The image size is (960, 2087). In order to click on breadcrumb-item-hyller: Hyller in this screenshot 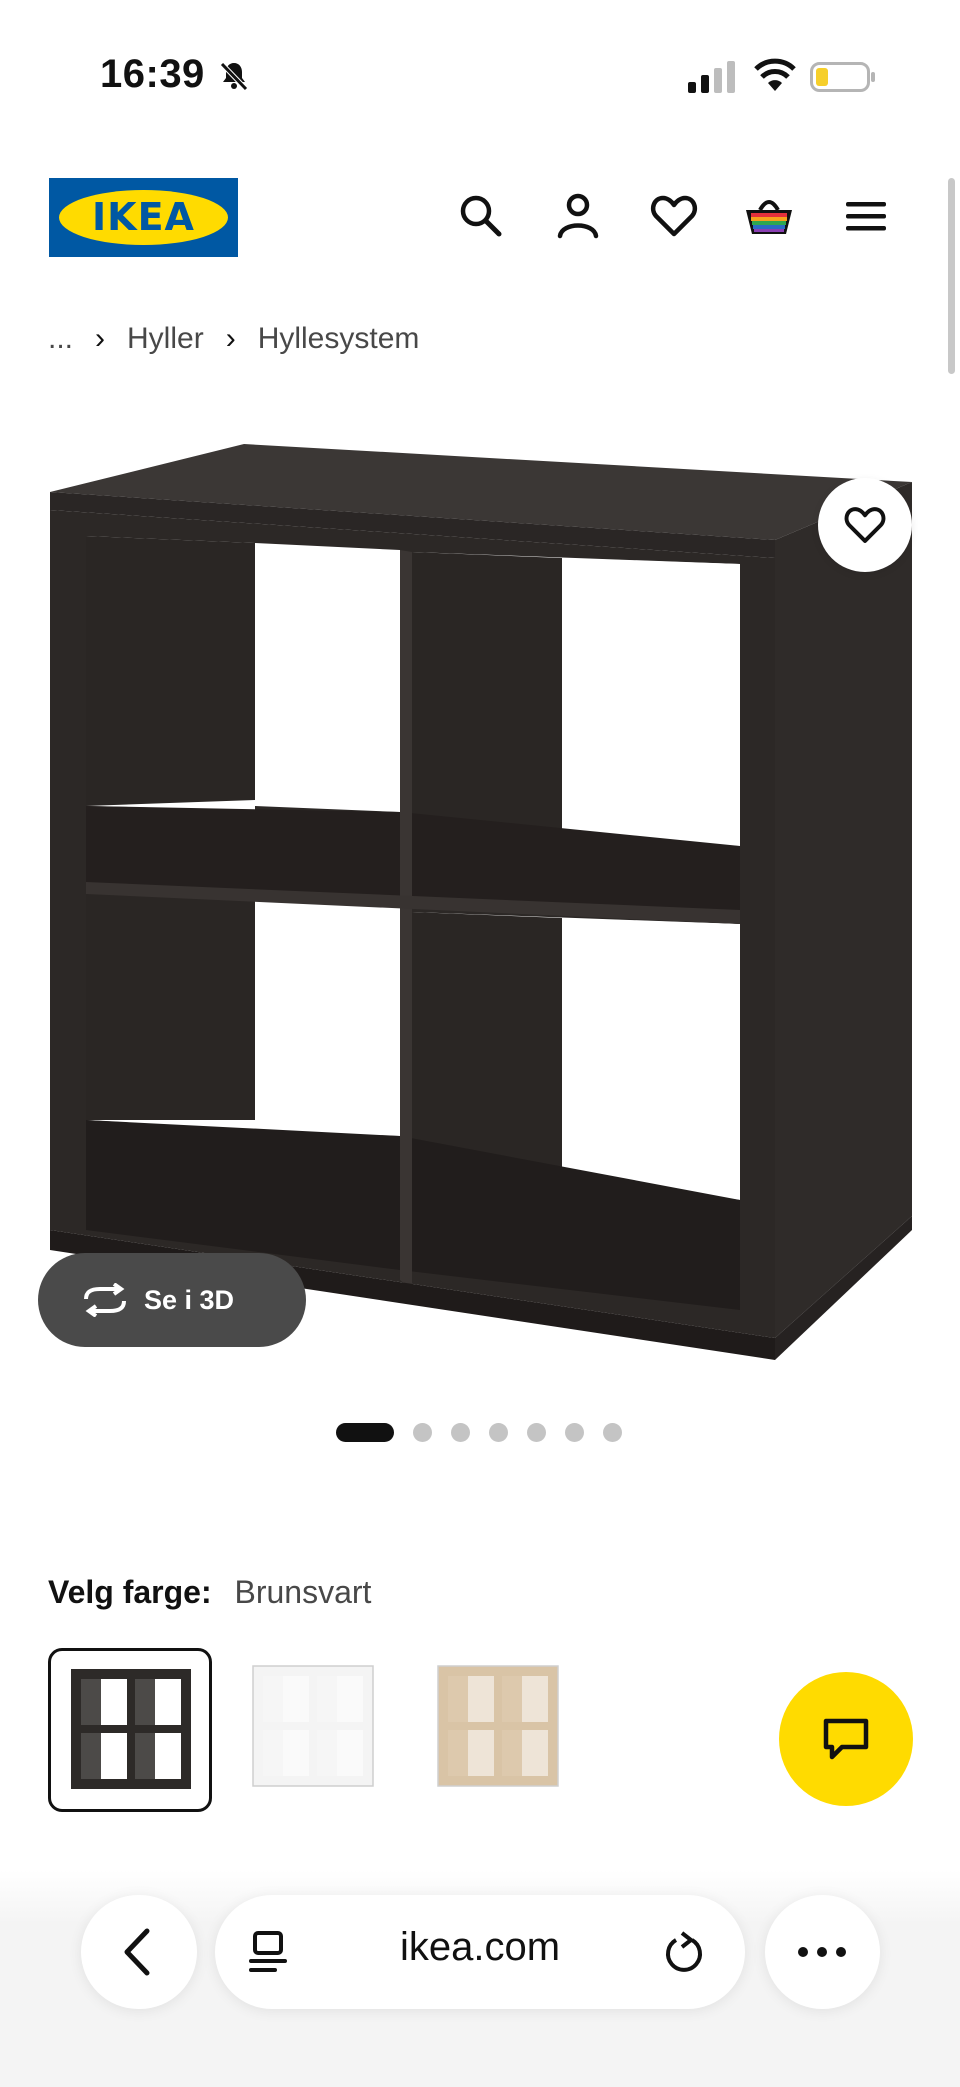, I will do `click(165, 339)`.